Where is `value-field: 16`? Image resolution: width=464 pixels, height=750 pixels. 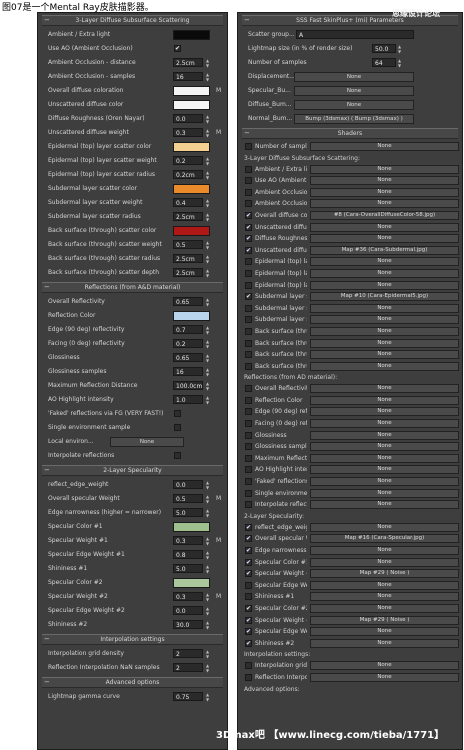 value-field: 16 is located at coordinates (188, 371).